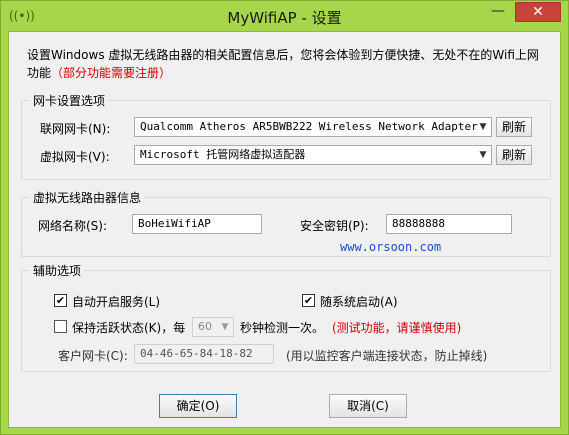  I want to click on client-nic-note: (用以监控客户端连接状态，防止掉线), so click(387, 356).